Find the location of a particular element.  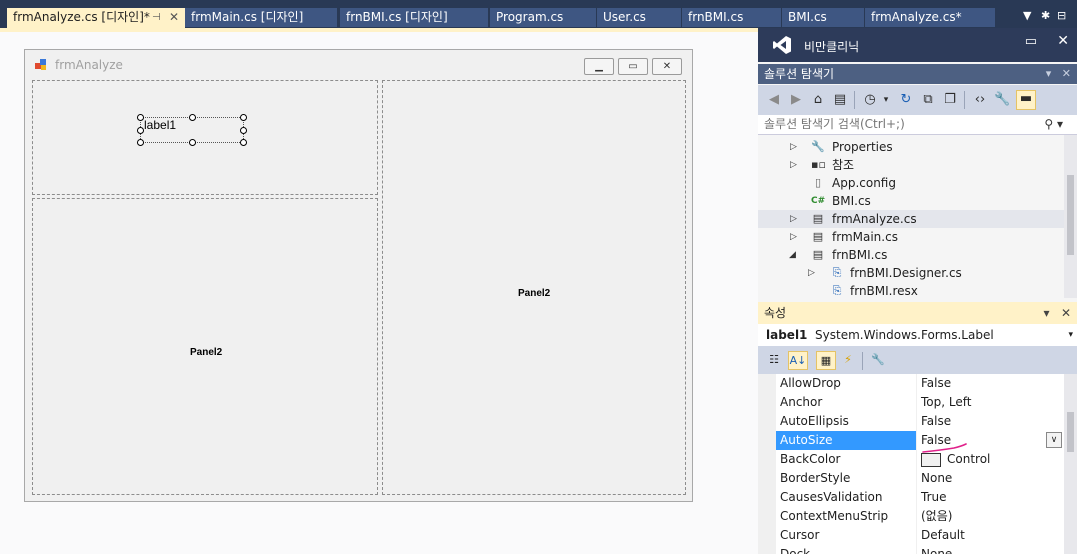

show-all-files-icon: ❐ is located at coordinates (950, 100).